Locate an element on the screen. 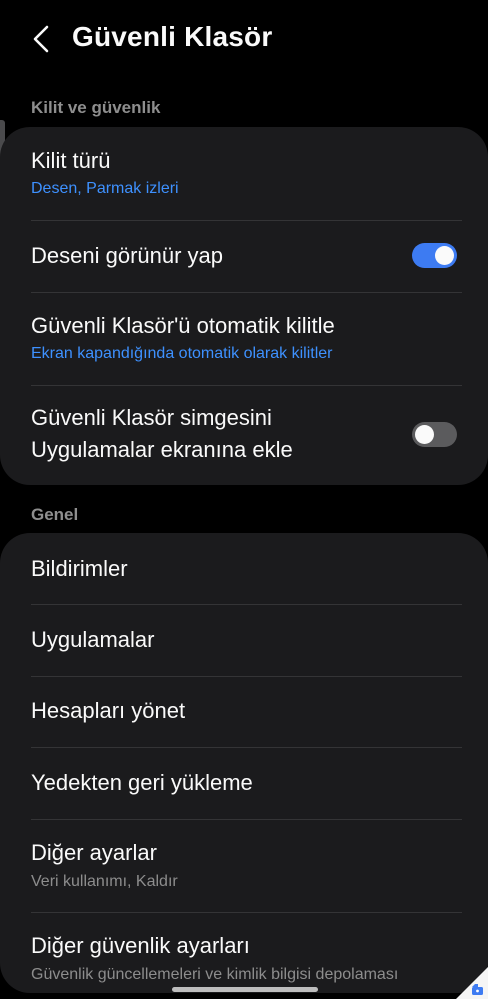 The height and width of the screenshot is (999, 488). notifications-item: Bildirimler is located at coordinates (244, 568).